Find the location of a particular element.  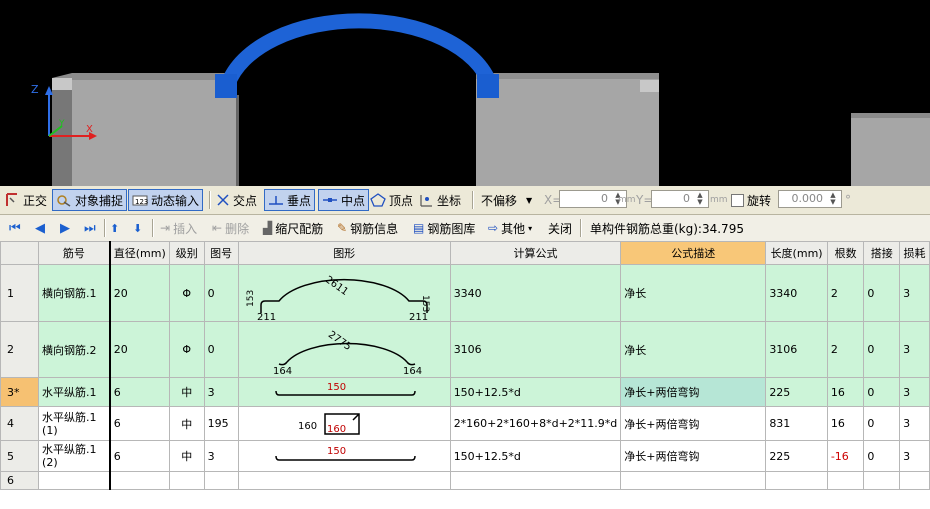

cell-diameter: 20 is located at coordinates (139, 349).